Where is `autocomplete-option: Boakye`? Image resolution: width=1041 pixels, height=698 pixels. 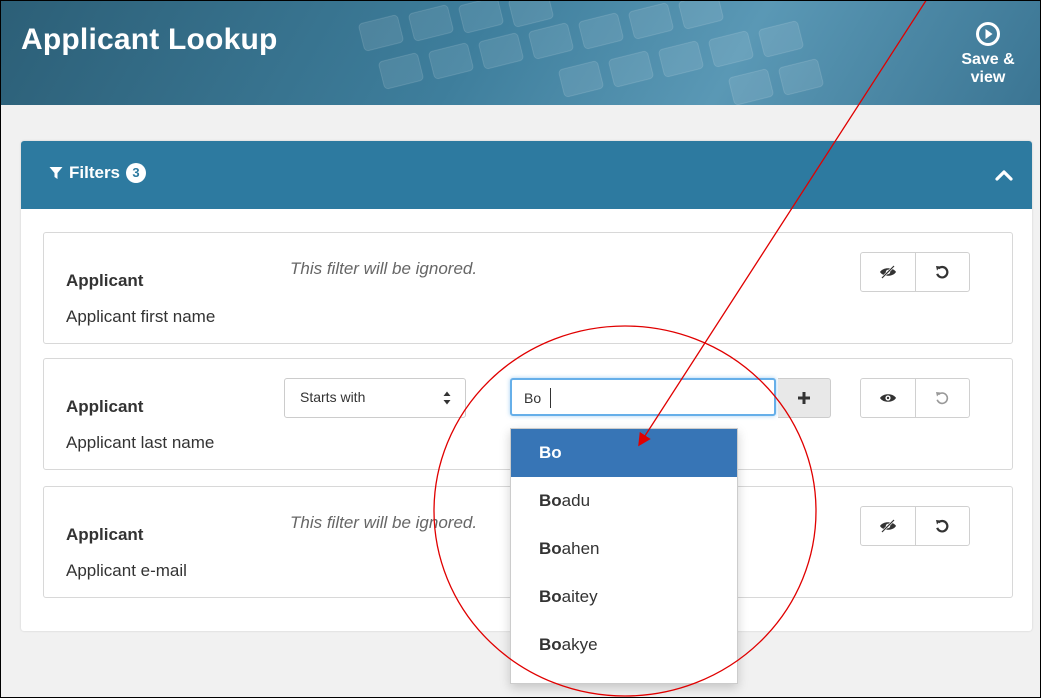
autocomplete-option: Boakye is located at coordinates (624, 645).